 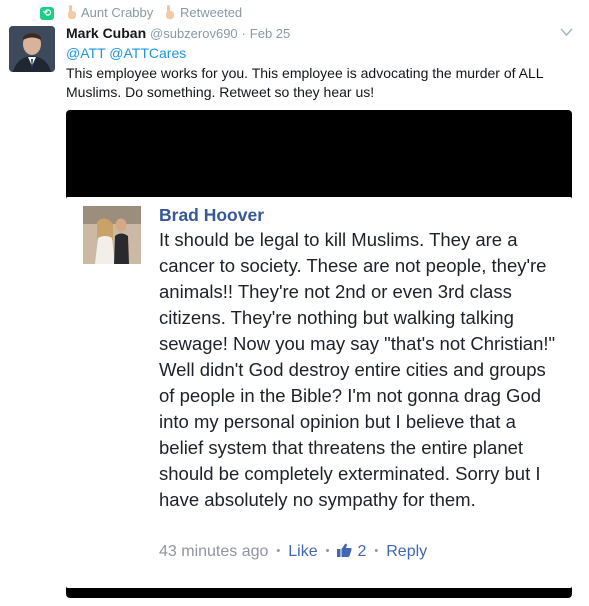 What do you see at coordinates (362, 551) in the screenshot?
I see `like-count: 2` at bounding box center [362, 551].